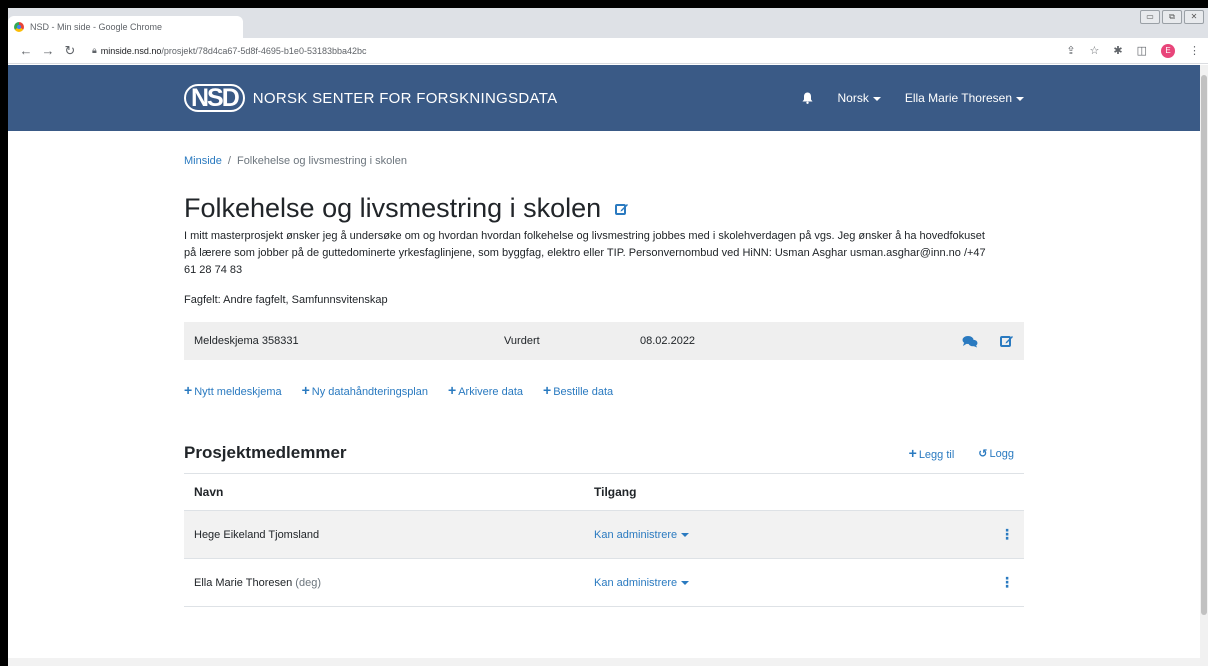  I want to click on column-name: Navn, so click(384, 492).